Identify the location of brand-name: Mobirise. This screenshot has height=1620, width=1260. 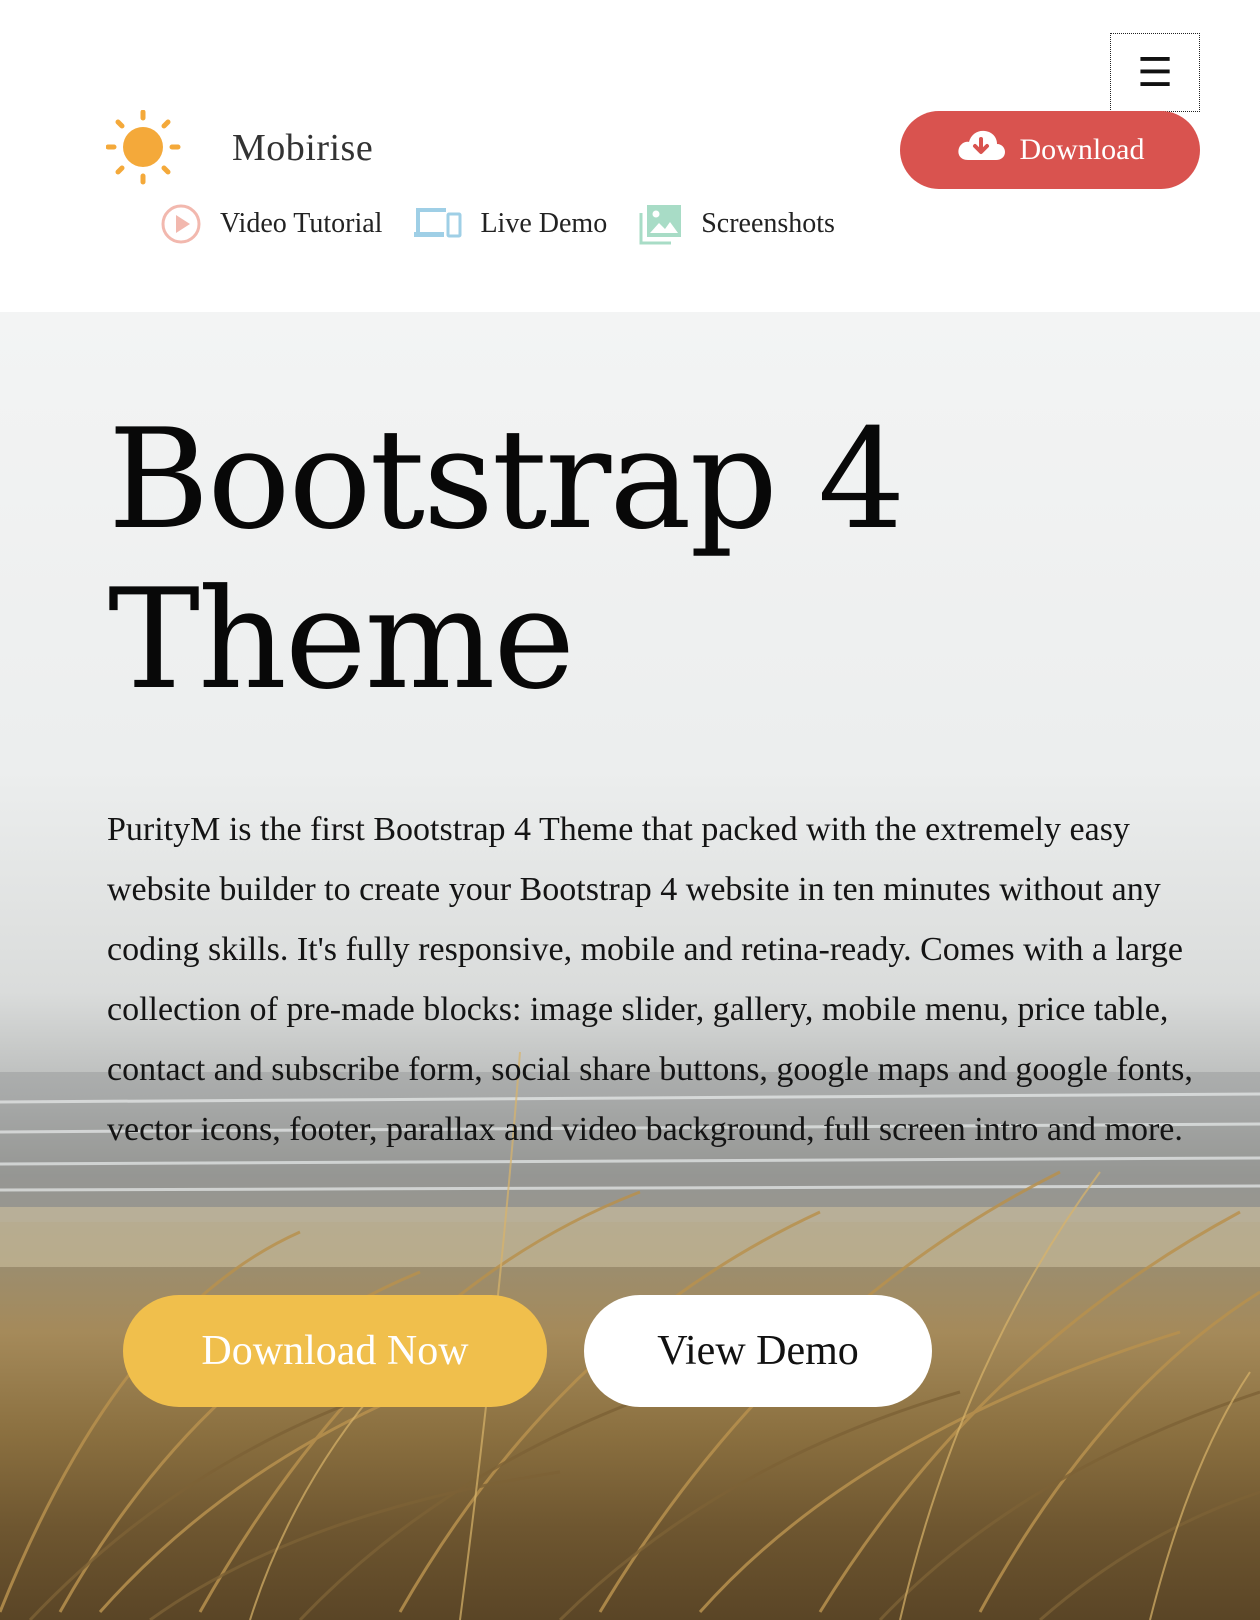
(302, 148).